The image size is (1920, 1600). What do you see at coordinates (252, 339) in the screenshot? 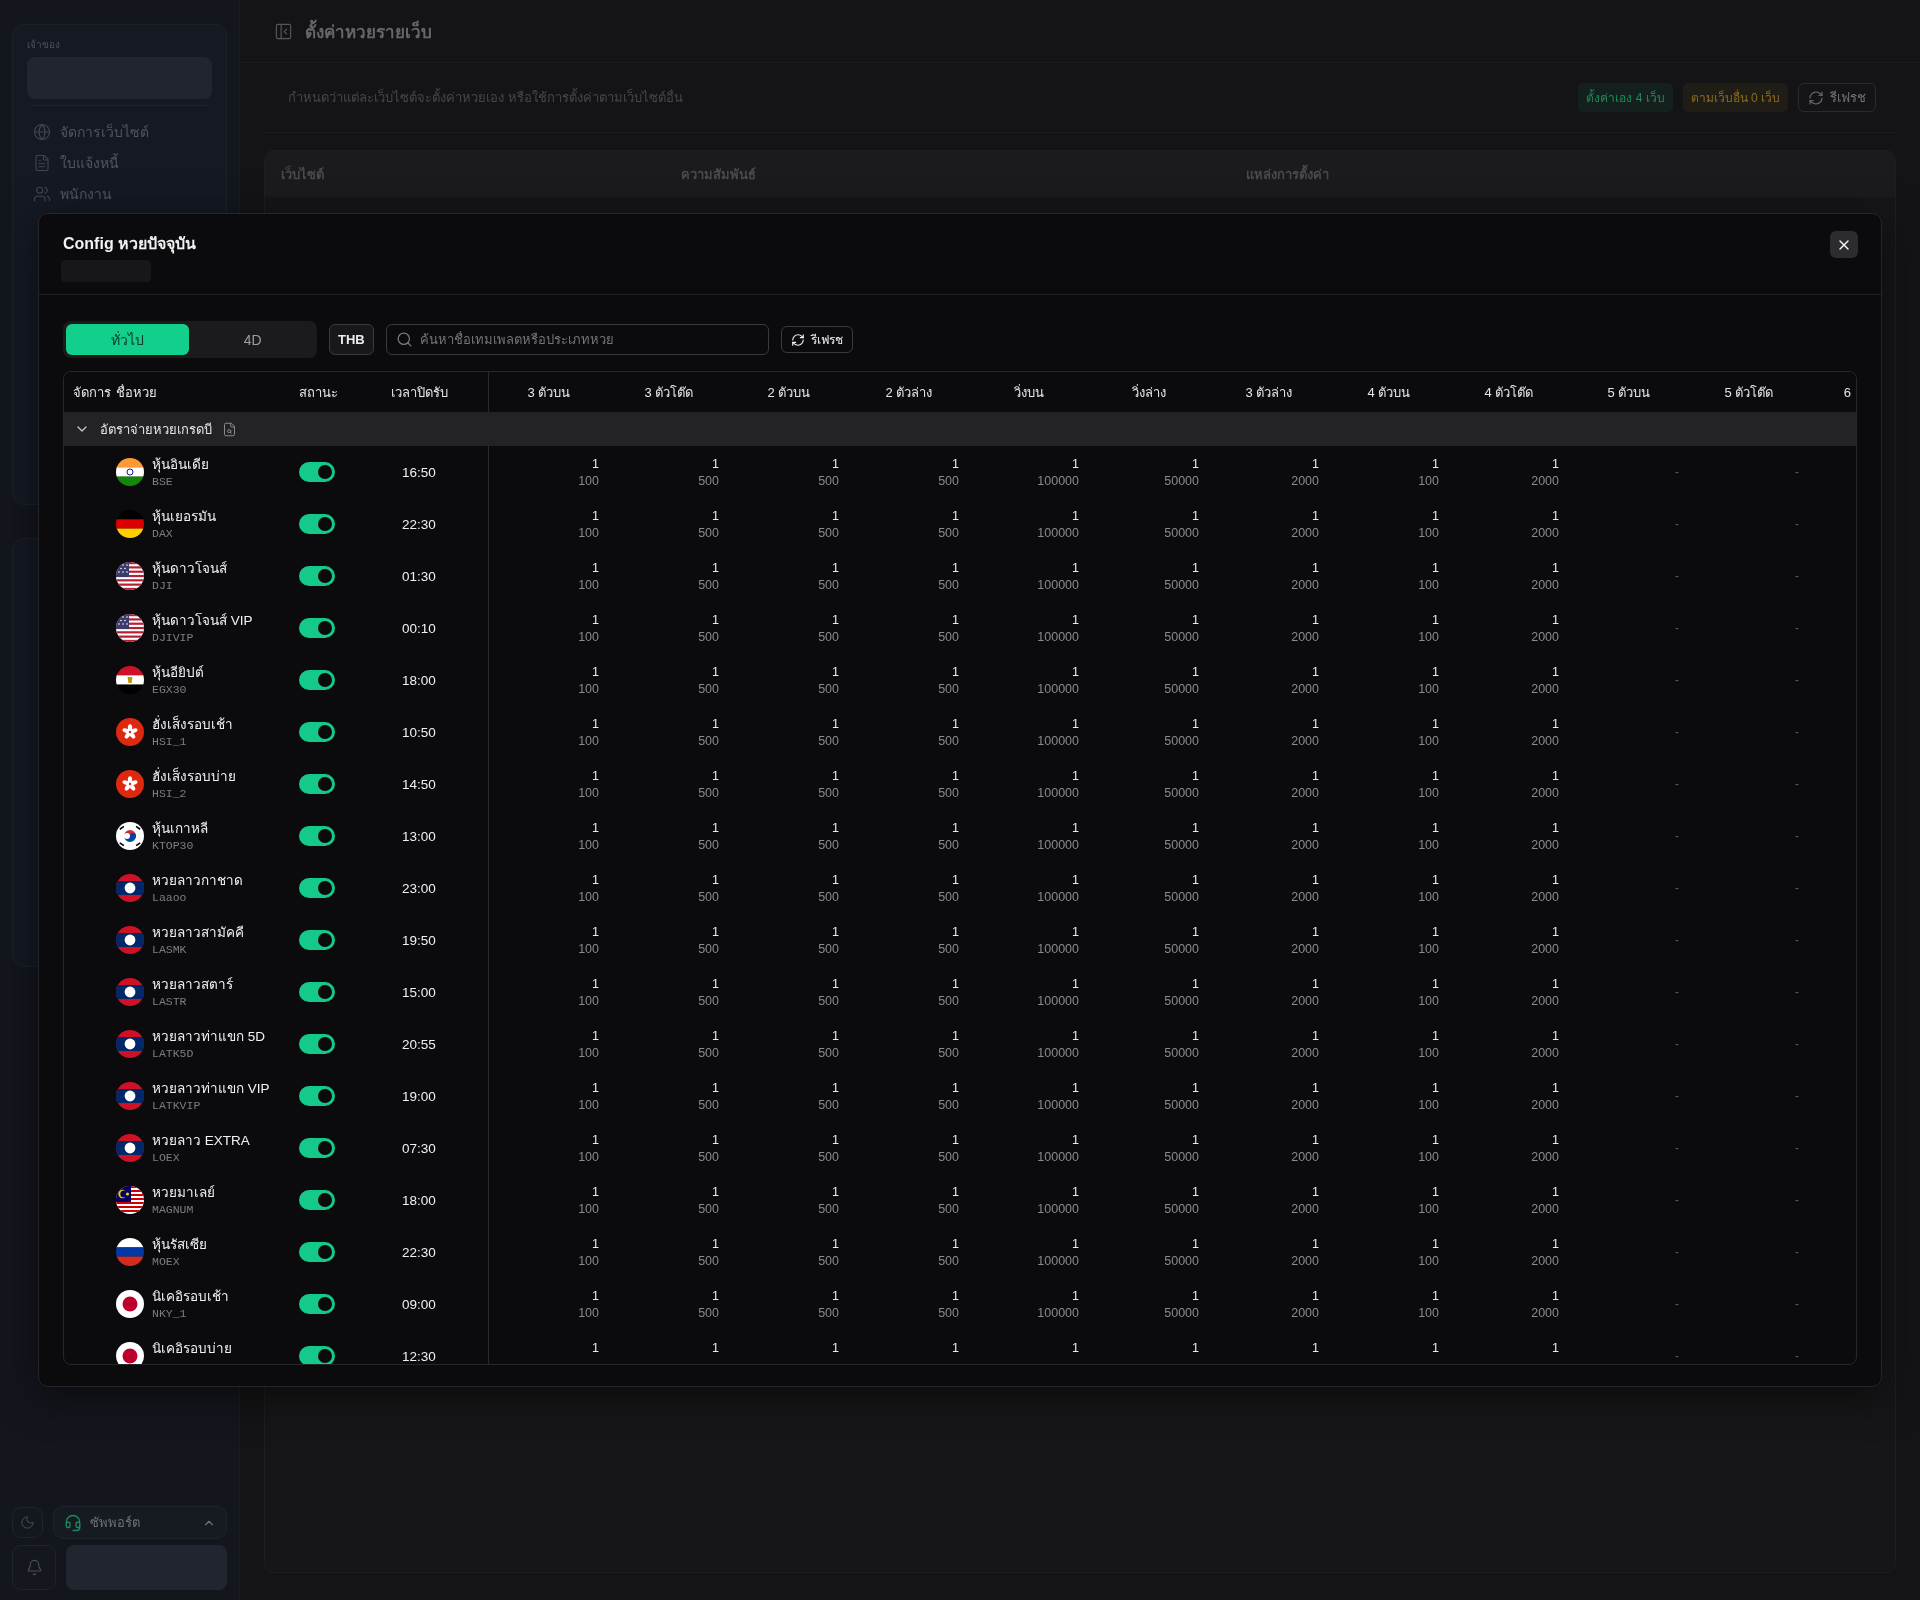
I see `tab: 4D` at bounding box center [252, 339].